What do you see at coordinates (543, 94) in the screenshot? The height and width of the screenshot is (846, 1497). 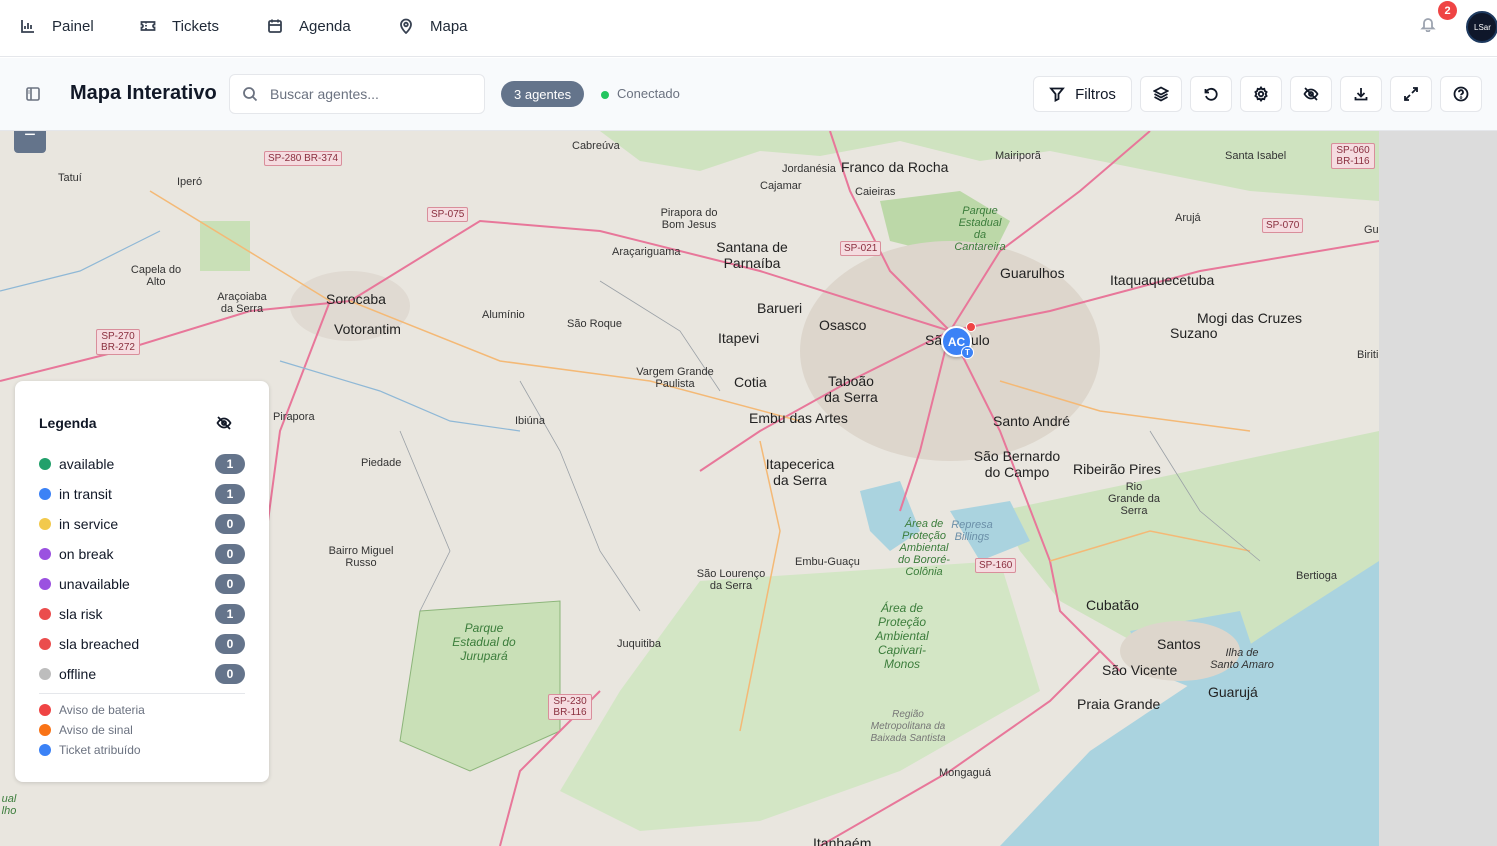 I see `agents-count-badge: 3 agentes` at bounding box center [543, 94].